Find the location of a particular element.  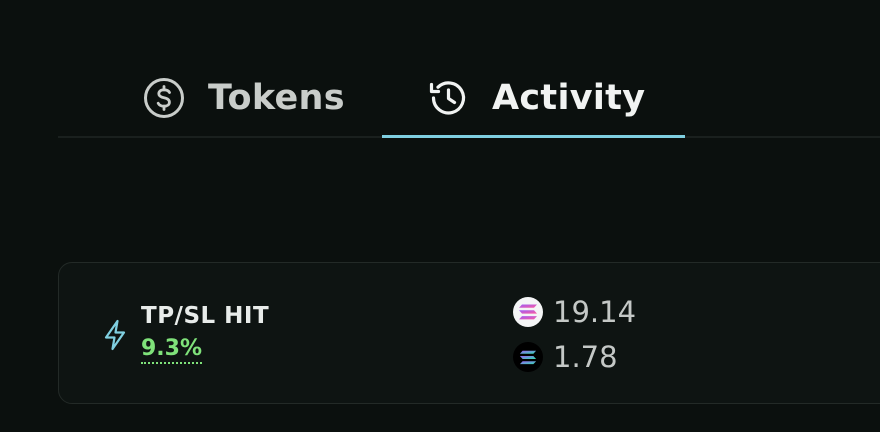

lightning-bolt-icon is located at coordinates (115, 335).